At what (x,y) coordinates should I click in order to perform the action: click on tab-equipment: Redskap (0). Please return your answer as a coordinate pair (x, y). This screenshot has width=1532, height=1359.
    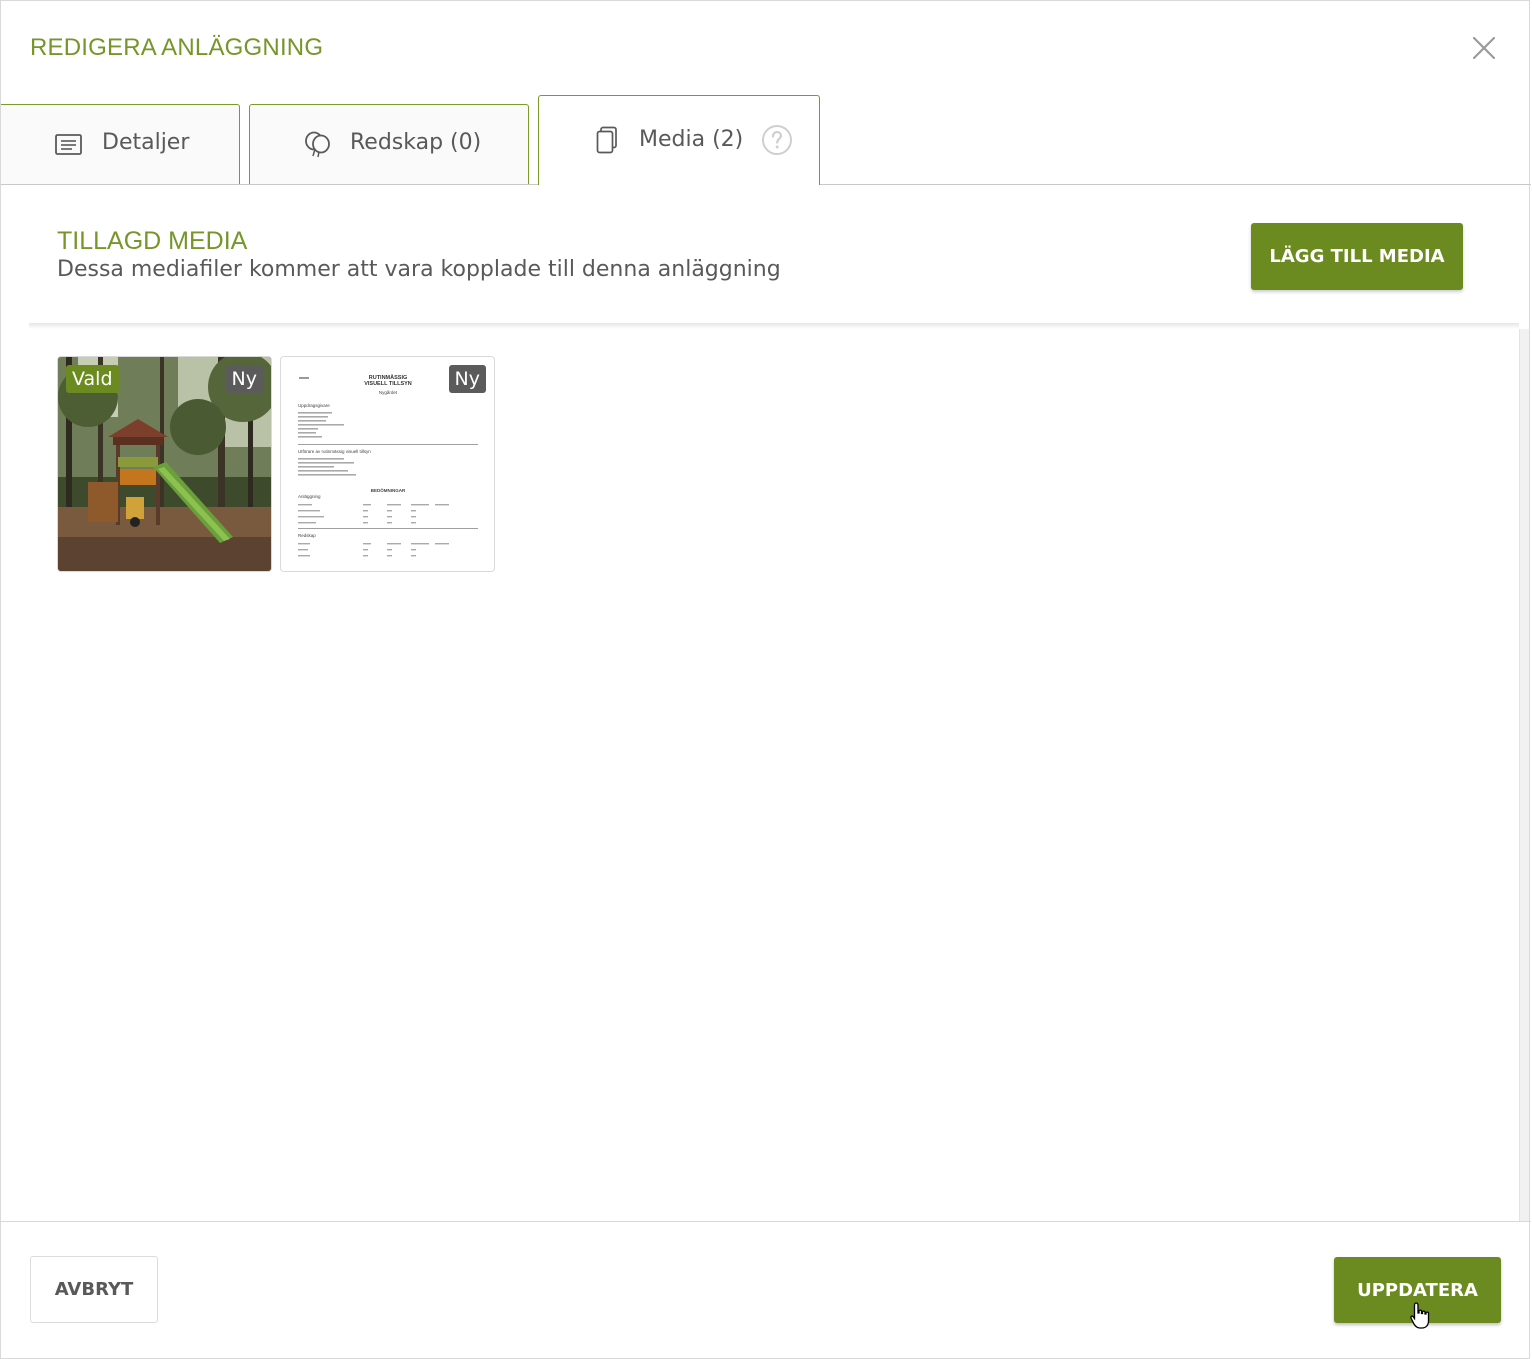
    Looking at the image, I should click on (389, 144).